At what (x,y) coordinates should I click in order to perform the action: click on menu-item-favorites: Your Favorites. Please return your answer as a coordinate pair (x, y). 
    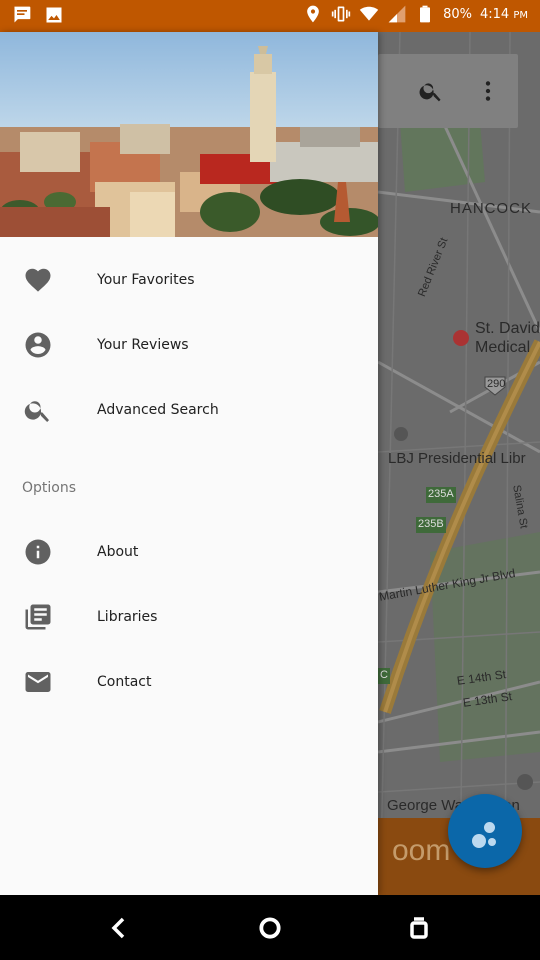
    Looking at the image, I should click on (189, 280).